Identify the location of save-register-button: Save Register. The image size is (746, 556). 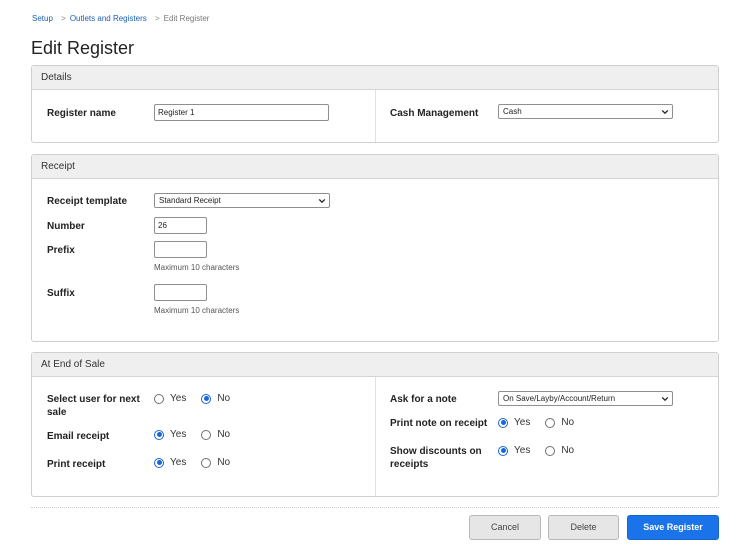
(673, 527).